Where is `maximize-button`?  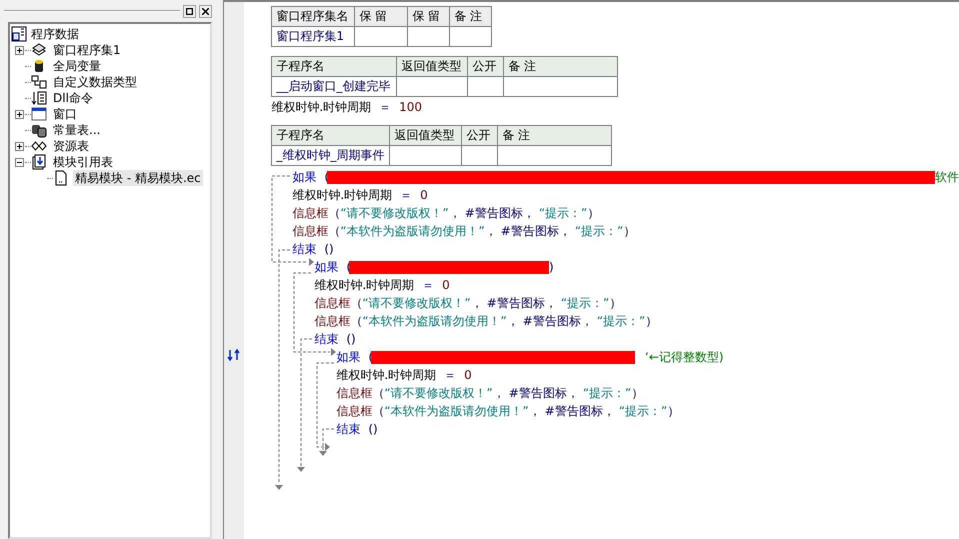
maximize-button is located at coordinates (189, 11).